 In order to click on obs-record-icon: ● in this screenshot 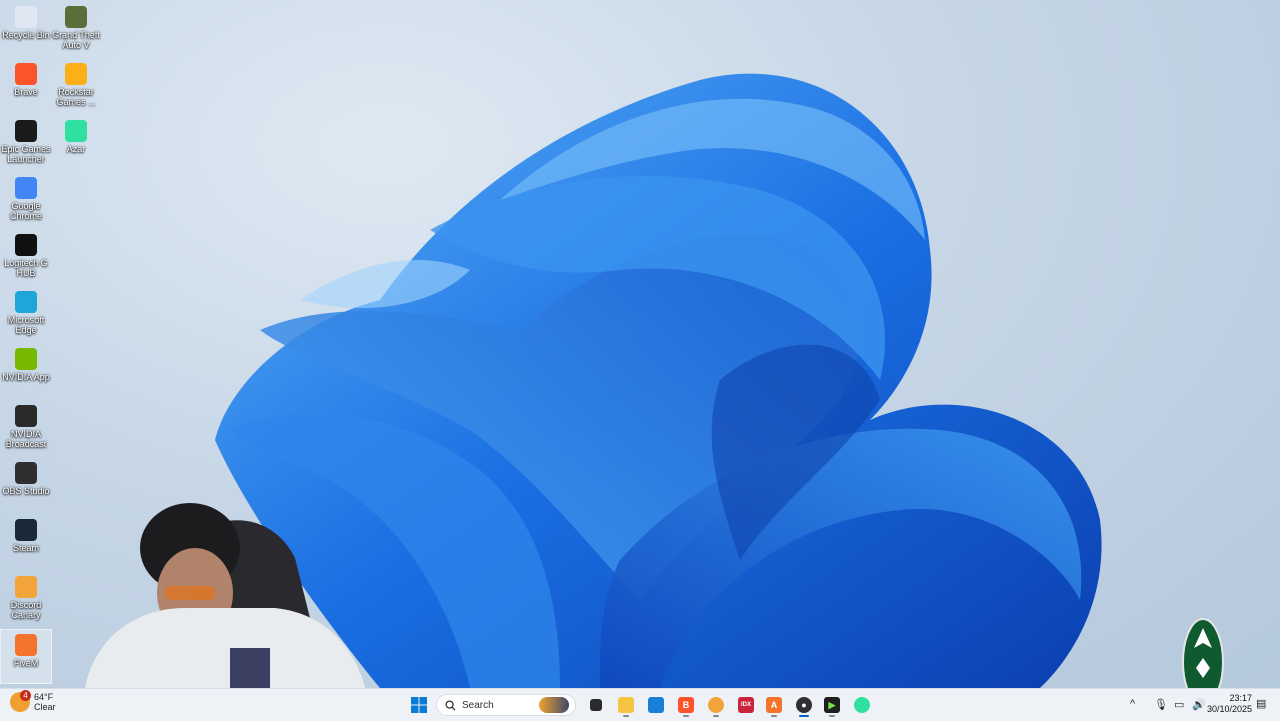, I will do `click(804, 705)`.